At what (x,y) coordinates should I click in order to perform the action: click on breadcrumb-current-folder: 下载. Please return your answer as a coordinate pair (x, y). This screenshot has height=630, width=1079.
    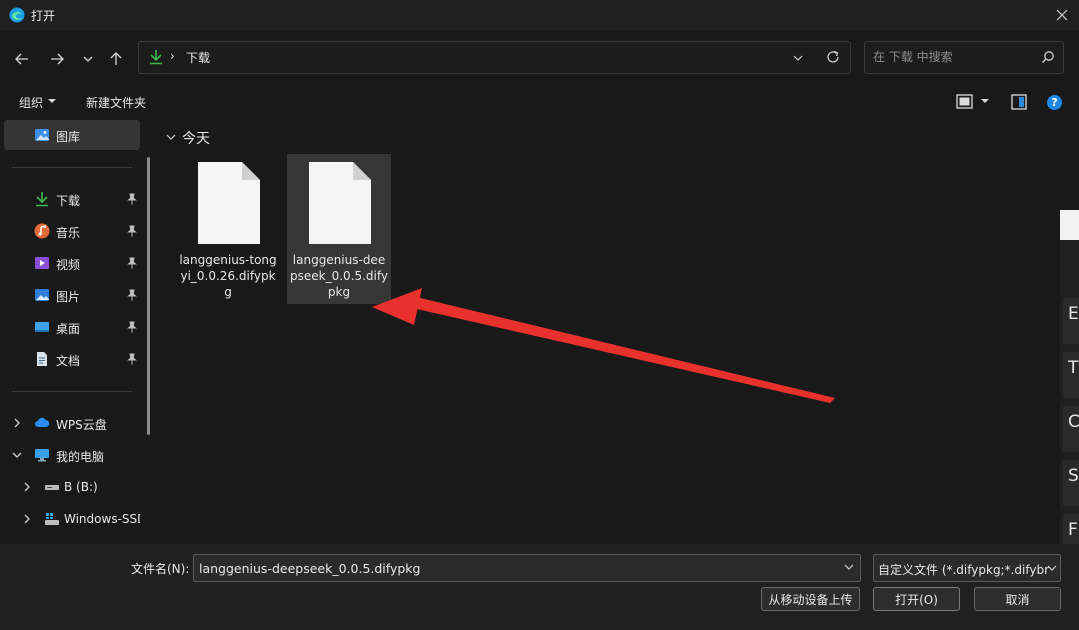
    Looking at the image, I should click on (198, 57).